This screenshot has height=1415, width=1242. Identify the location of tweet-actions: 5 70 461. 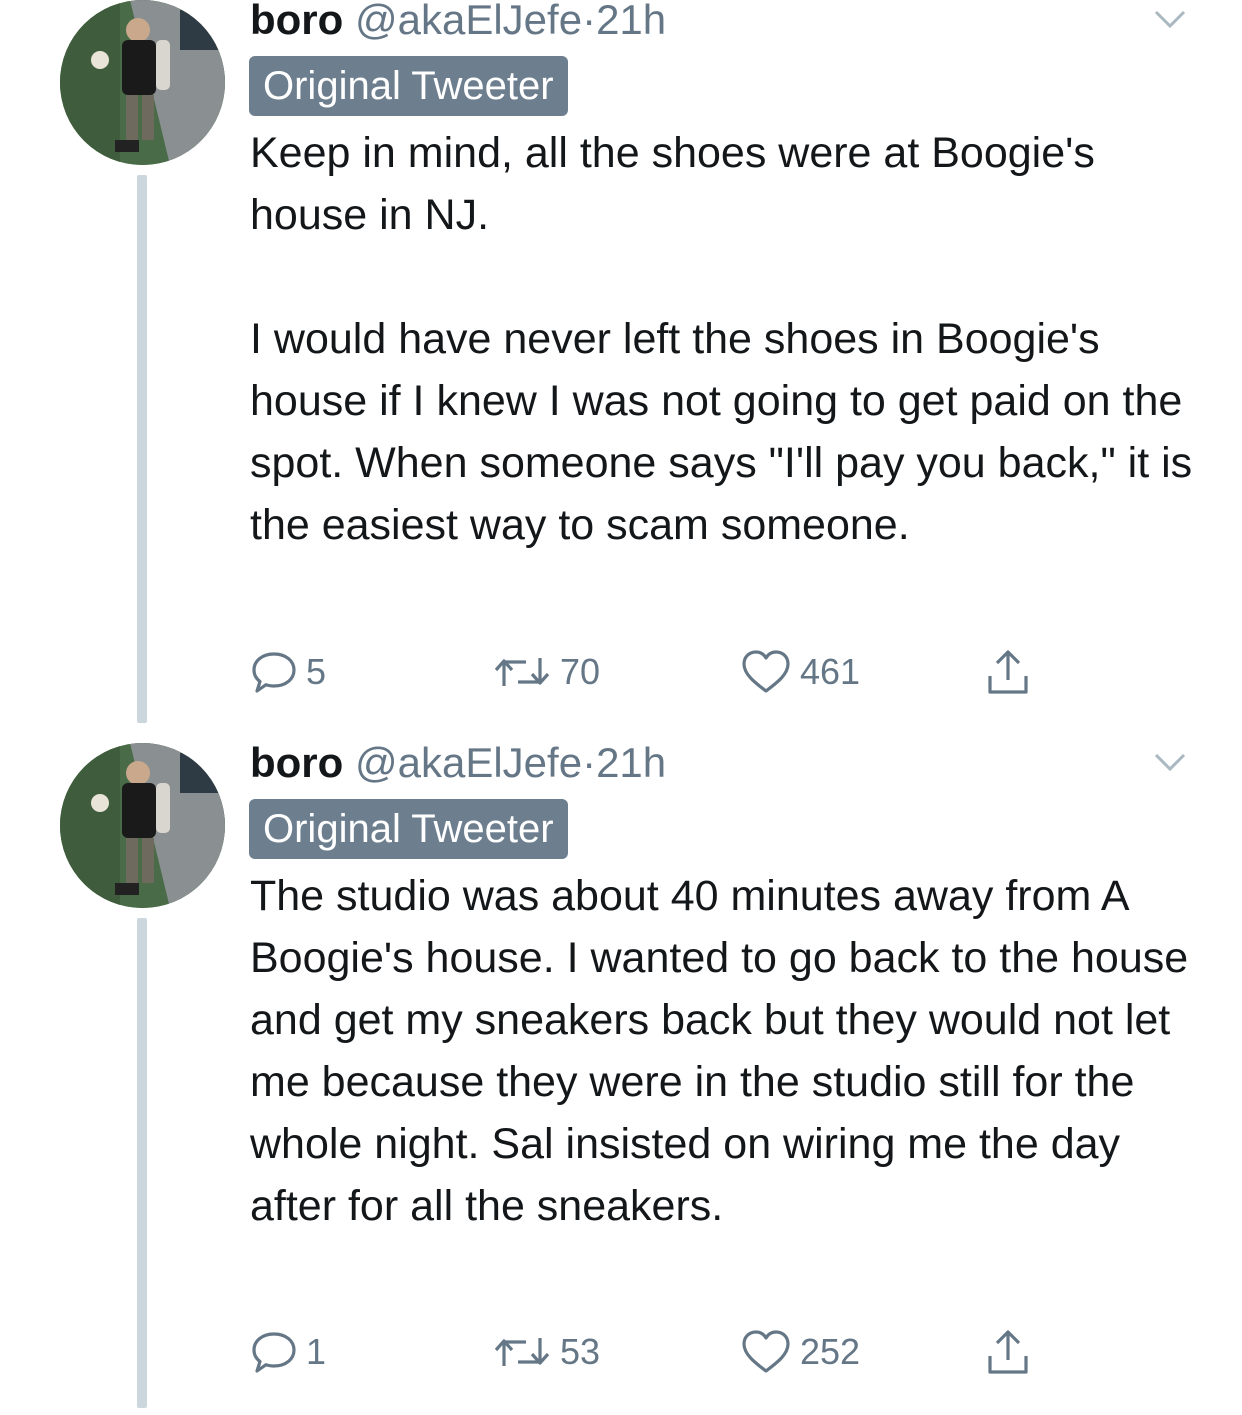
(700, 672).